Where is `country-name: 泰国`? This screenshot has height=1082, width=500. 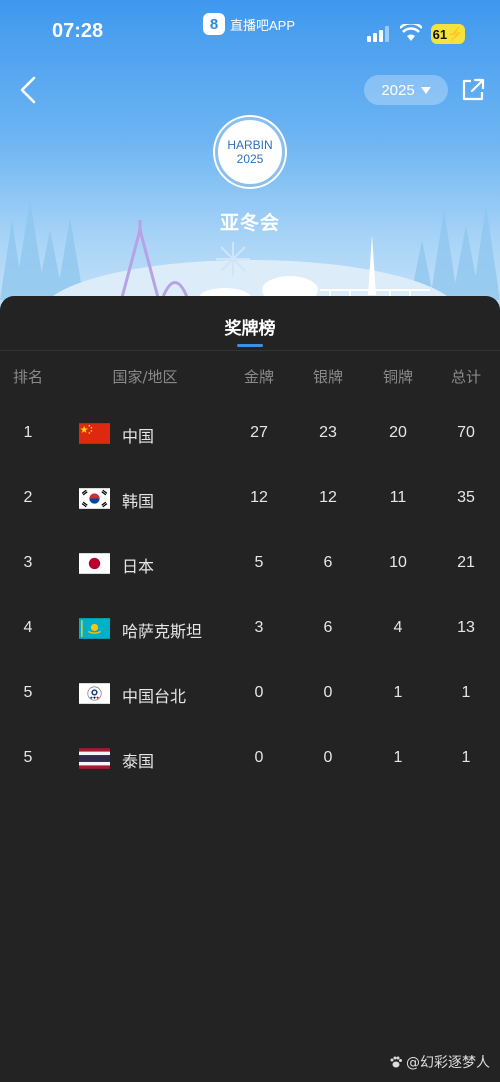
country-name: 泰国 is located at coordinates (138, 761).